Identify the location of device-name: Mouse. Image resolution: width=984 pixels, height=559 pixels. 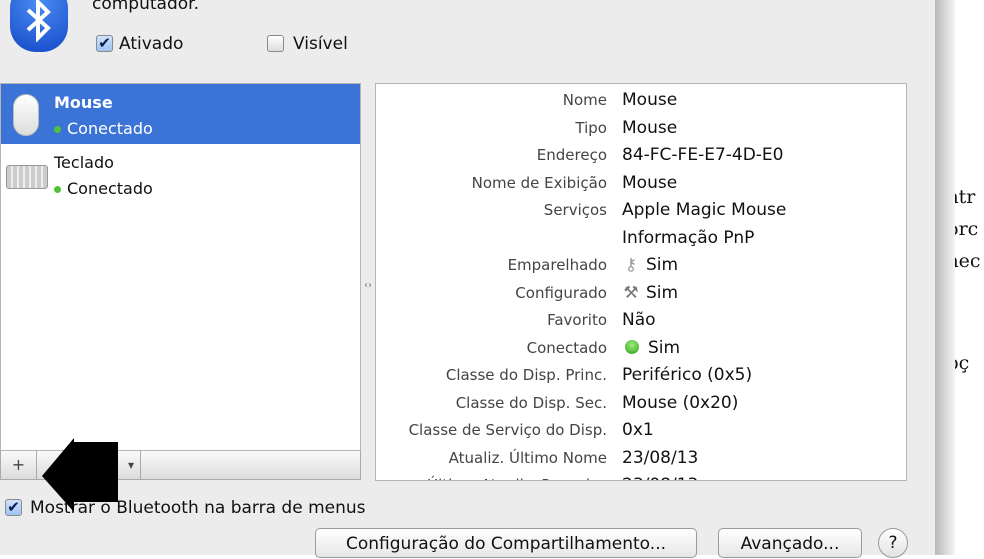
(83, 102).